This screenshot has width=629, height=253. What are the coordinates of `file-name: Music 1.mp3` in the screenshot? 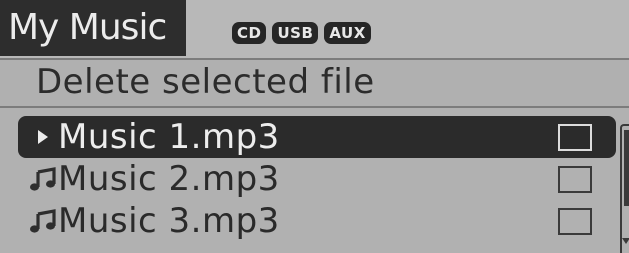 It's located at (169, 137).